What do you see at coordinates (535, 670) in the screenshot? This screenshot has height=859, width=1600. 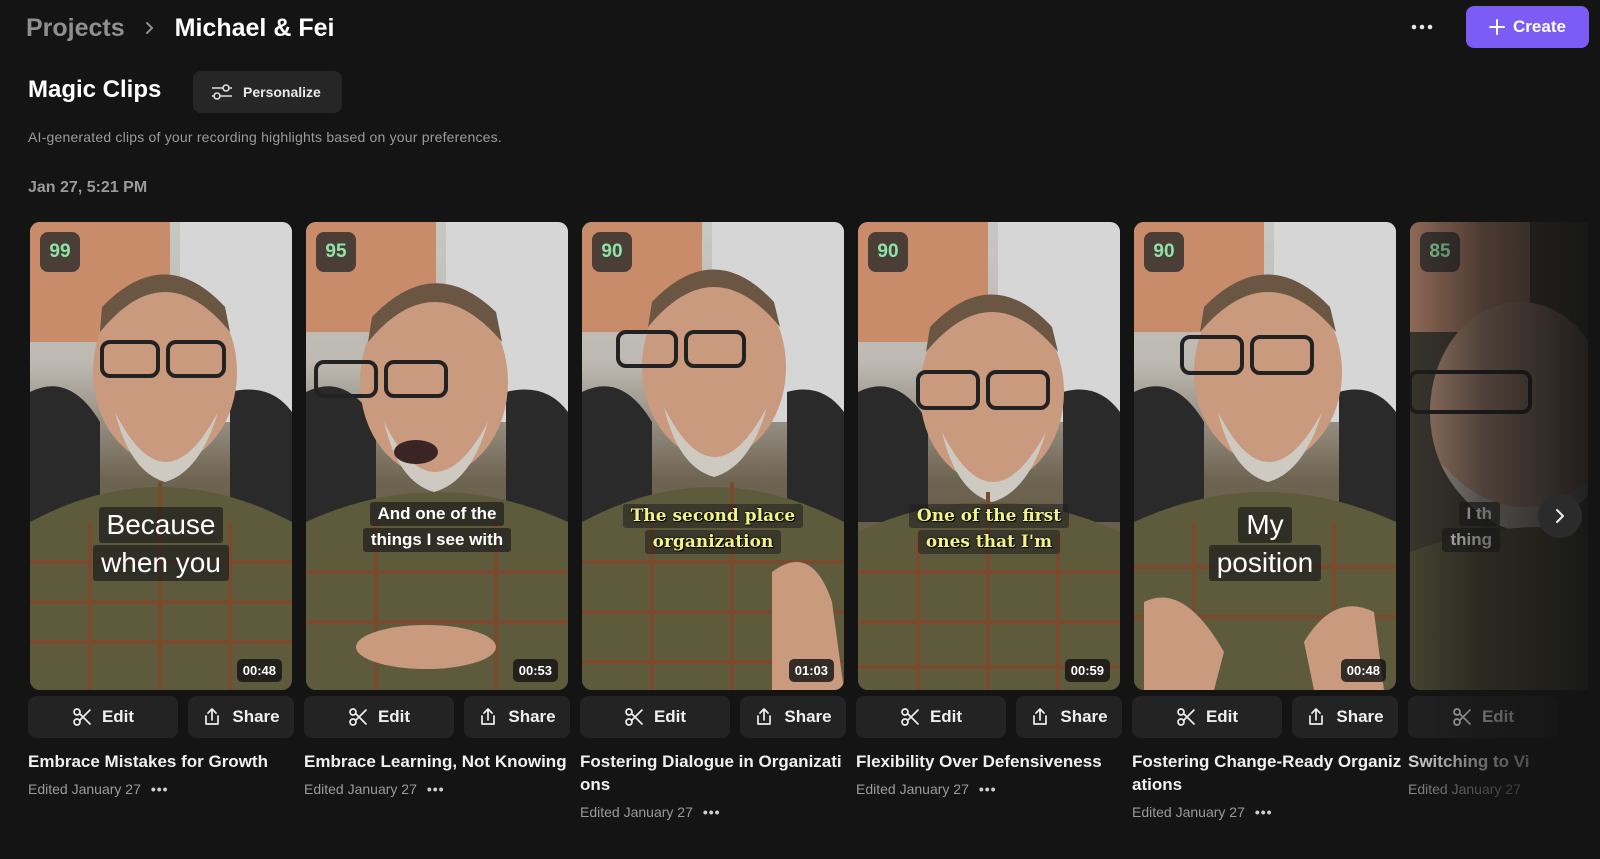 I see `clip-duration: 00:53` at bounding box center [535, 670].